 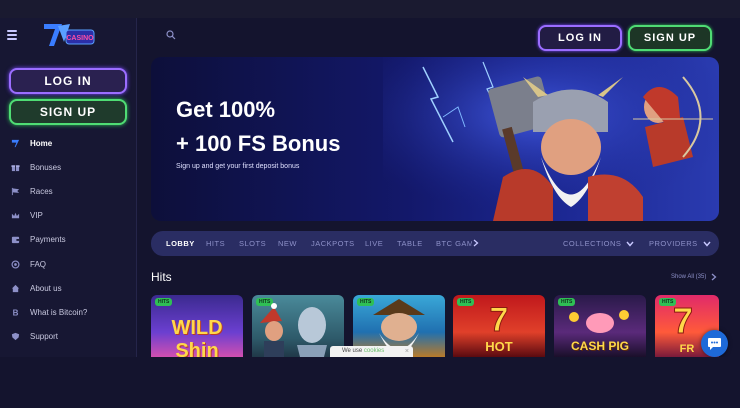 What do you see at coordinates (352, 351) in the screenshot?
I see `cookie-text: We use` at bounding box center [352, 351].